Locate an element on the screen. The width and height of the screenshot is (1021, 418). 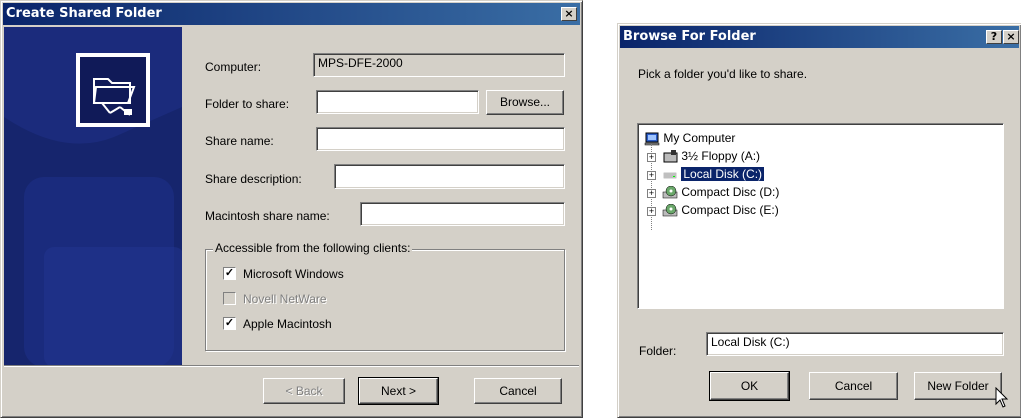
browse-dialog-title: Browse For Folder is located at coordinates (689, 36).